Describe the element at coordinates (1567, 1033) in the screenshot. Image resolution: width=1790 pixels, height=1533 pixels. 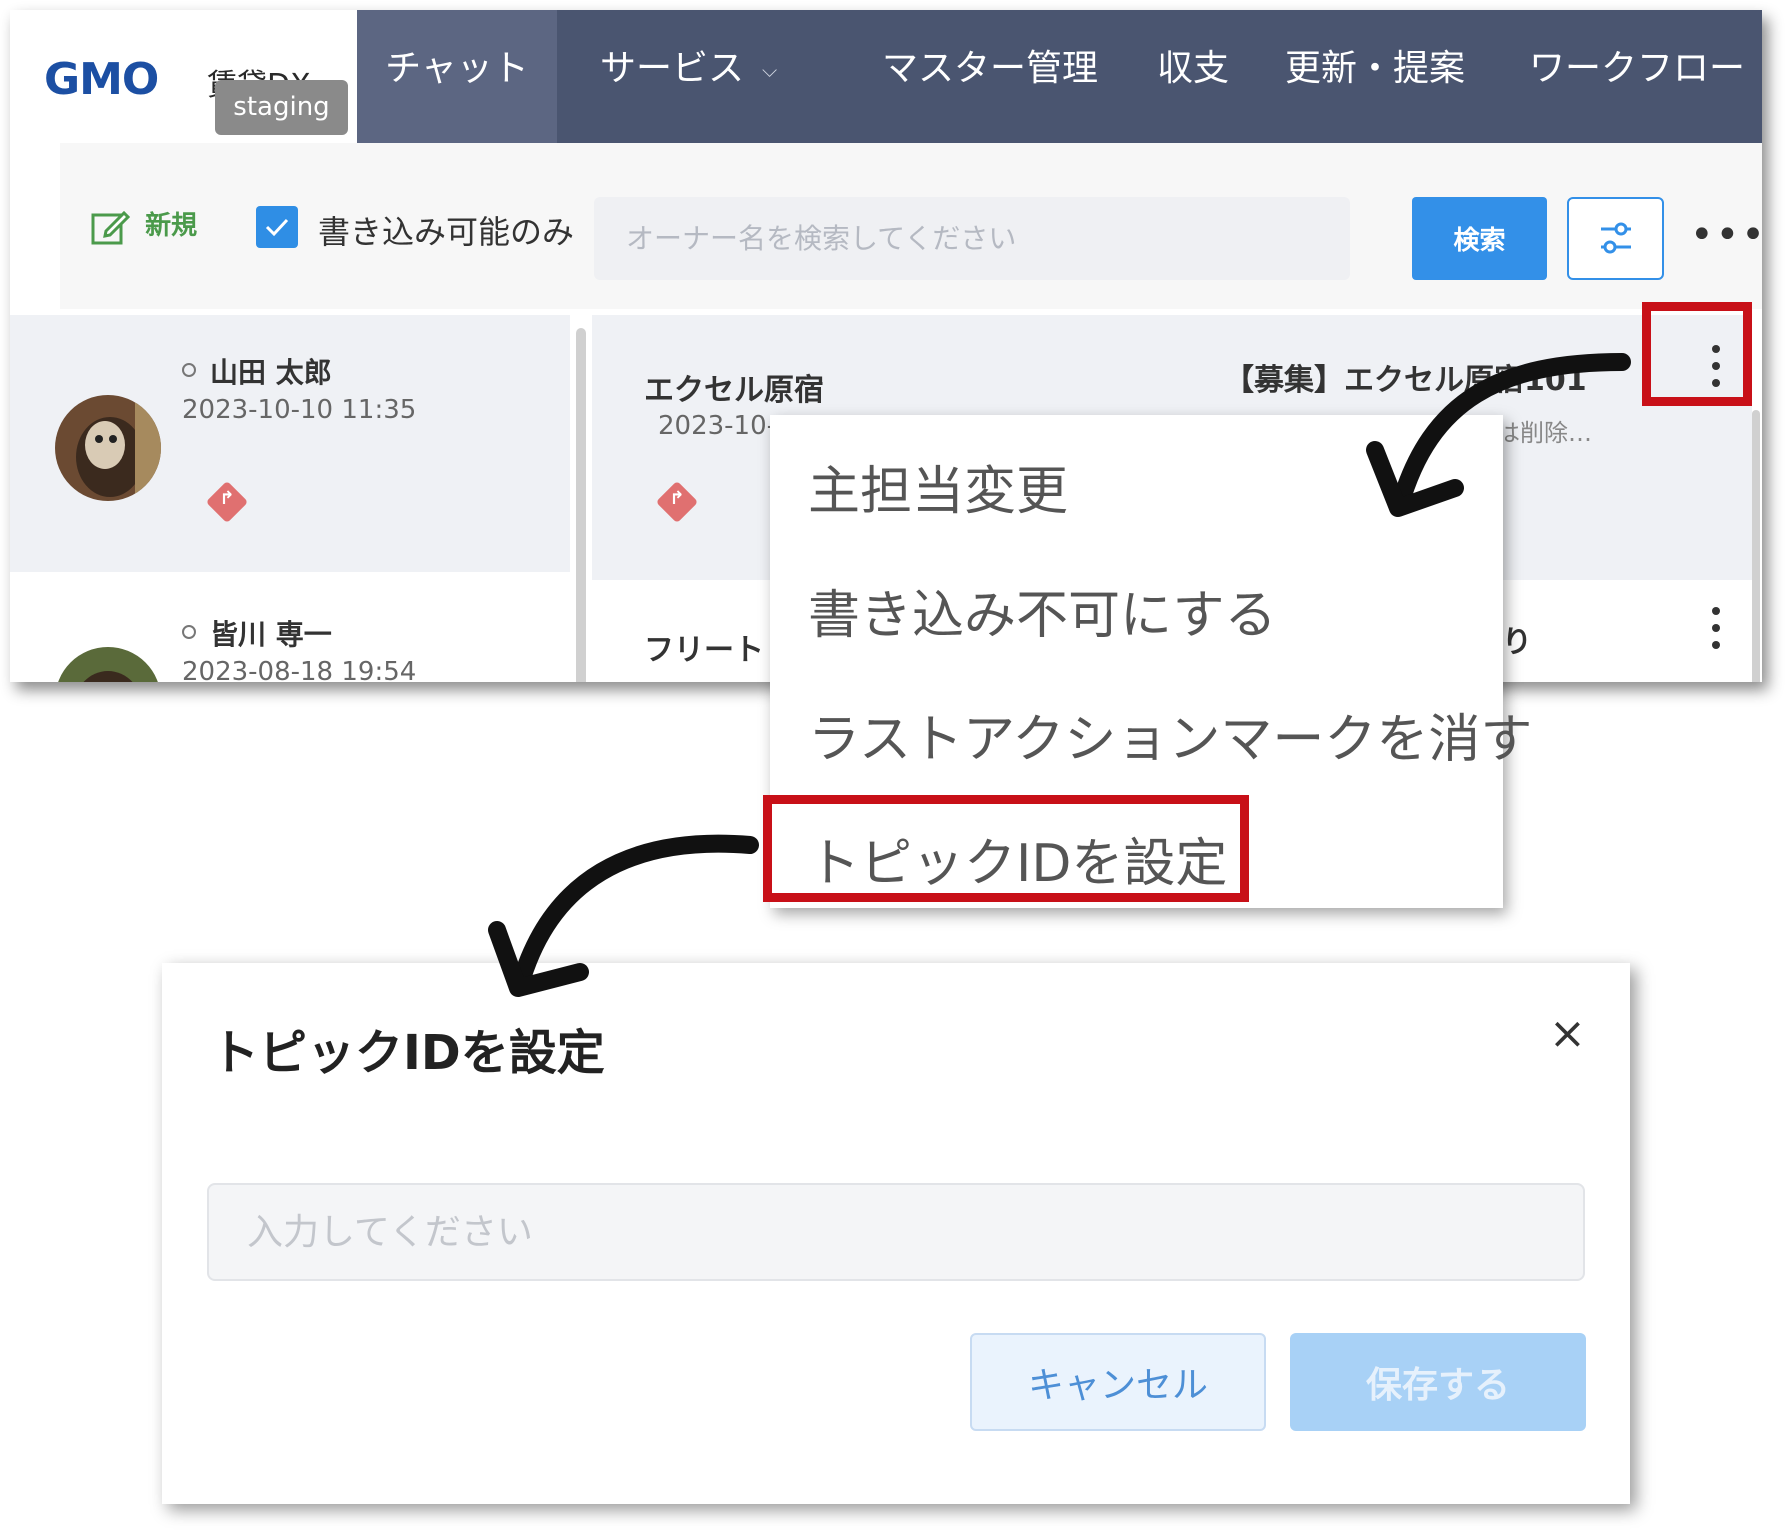
I see `close-icon: ×` at that location.